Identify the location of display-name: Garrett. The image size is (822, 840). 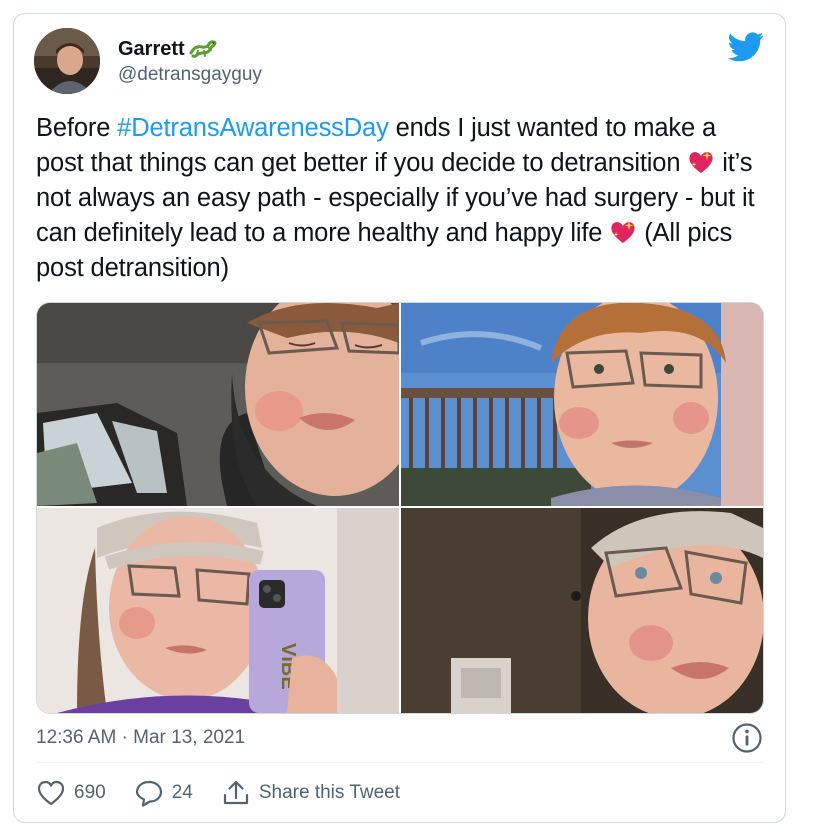
(167, 49).